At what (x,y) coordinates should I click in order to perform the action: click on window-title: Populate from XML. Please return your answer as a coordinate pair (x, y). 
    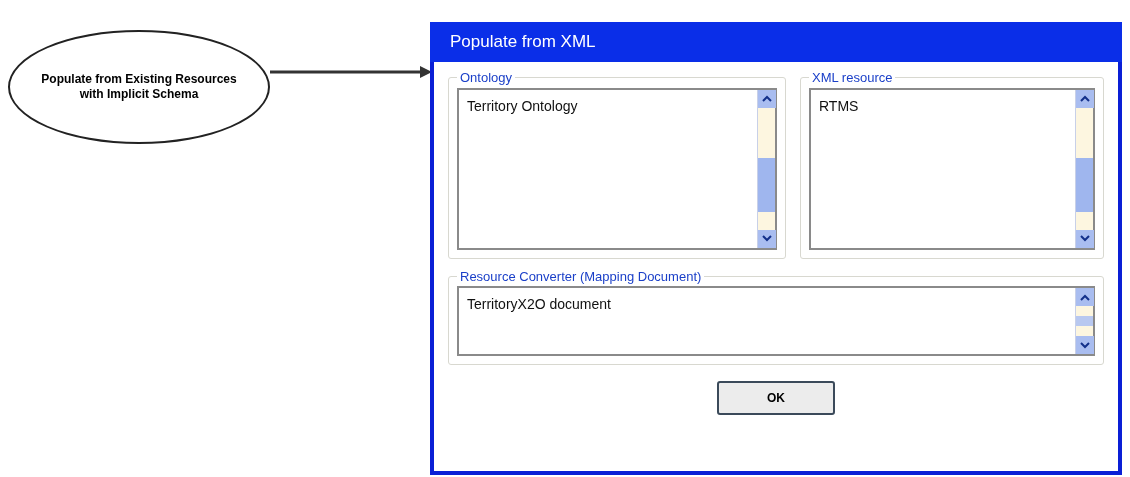
    Looking at the image, I should click on (523, 42).